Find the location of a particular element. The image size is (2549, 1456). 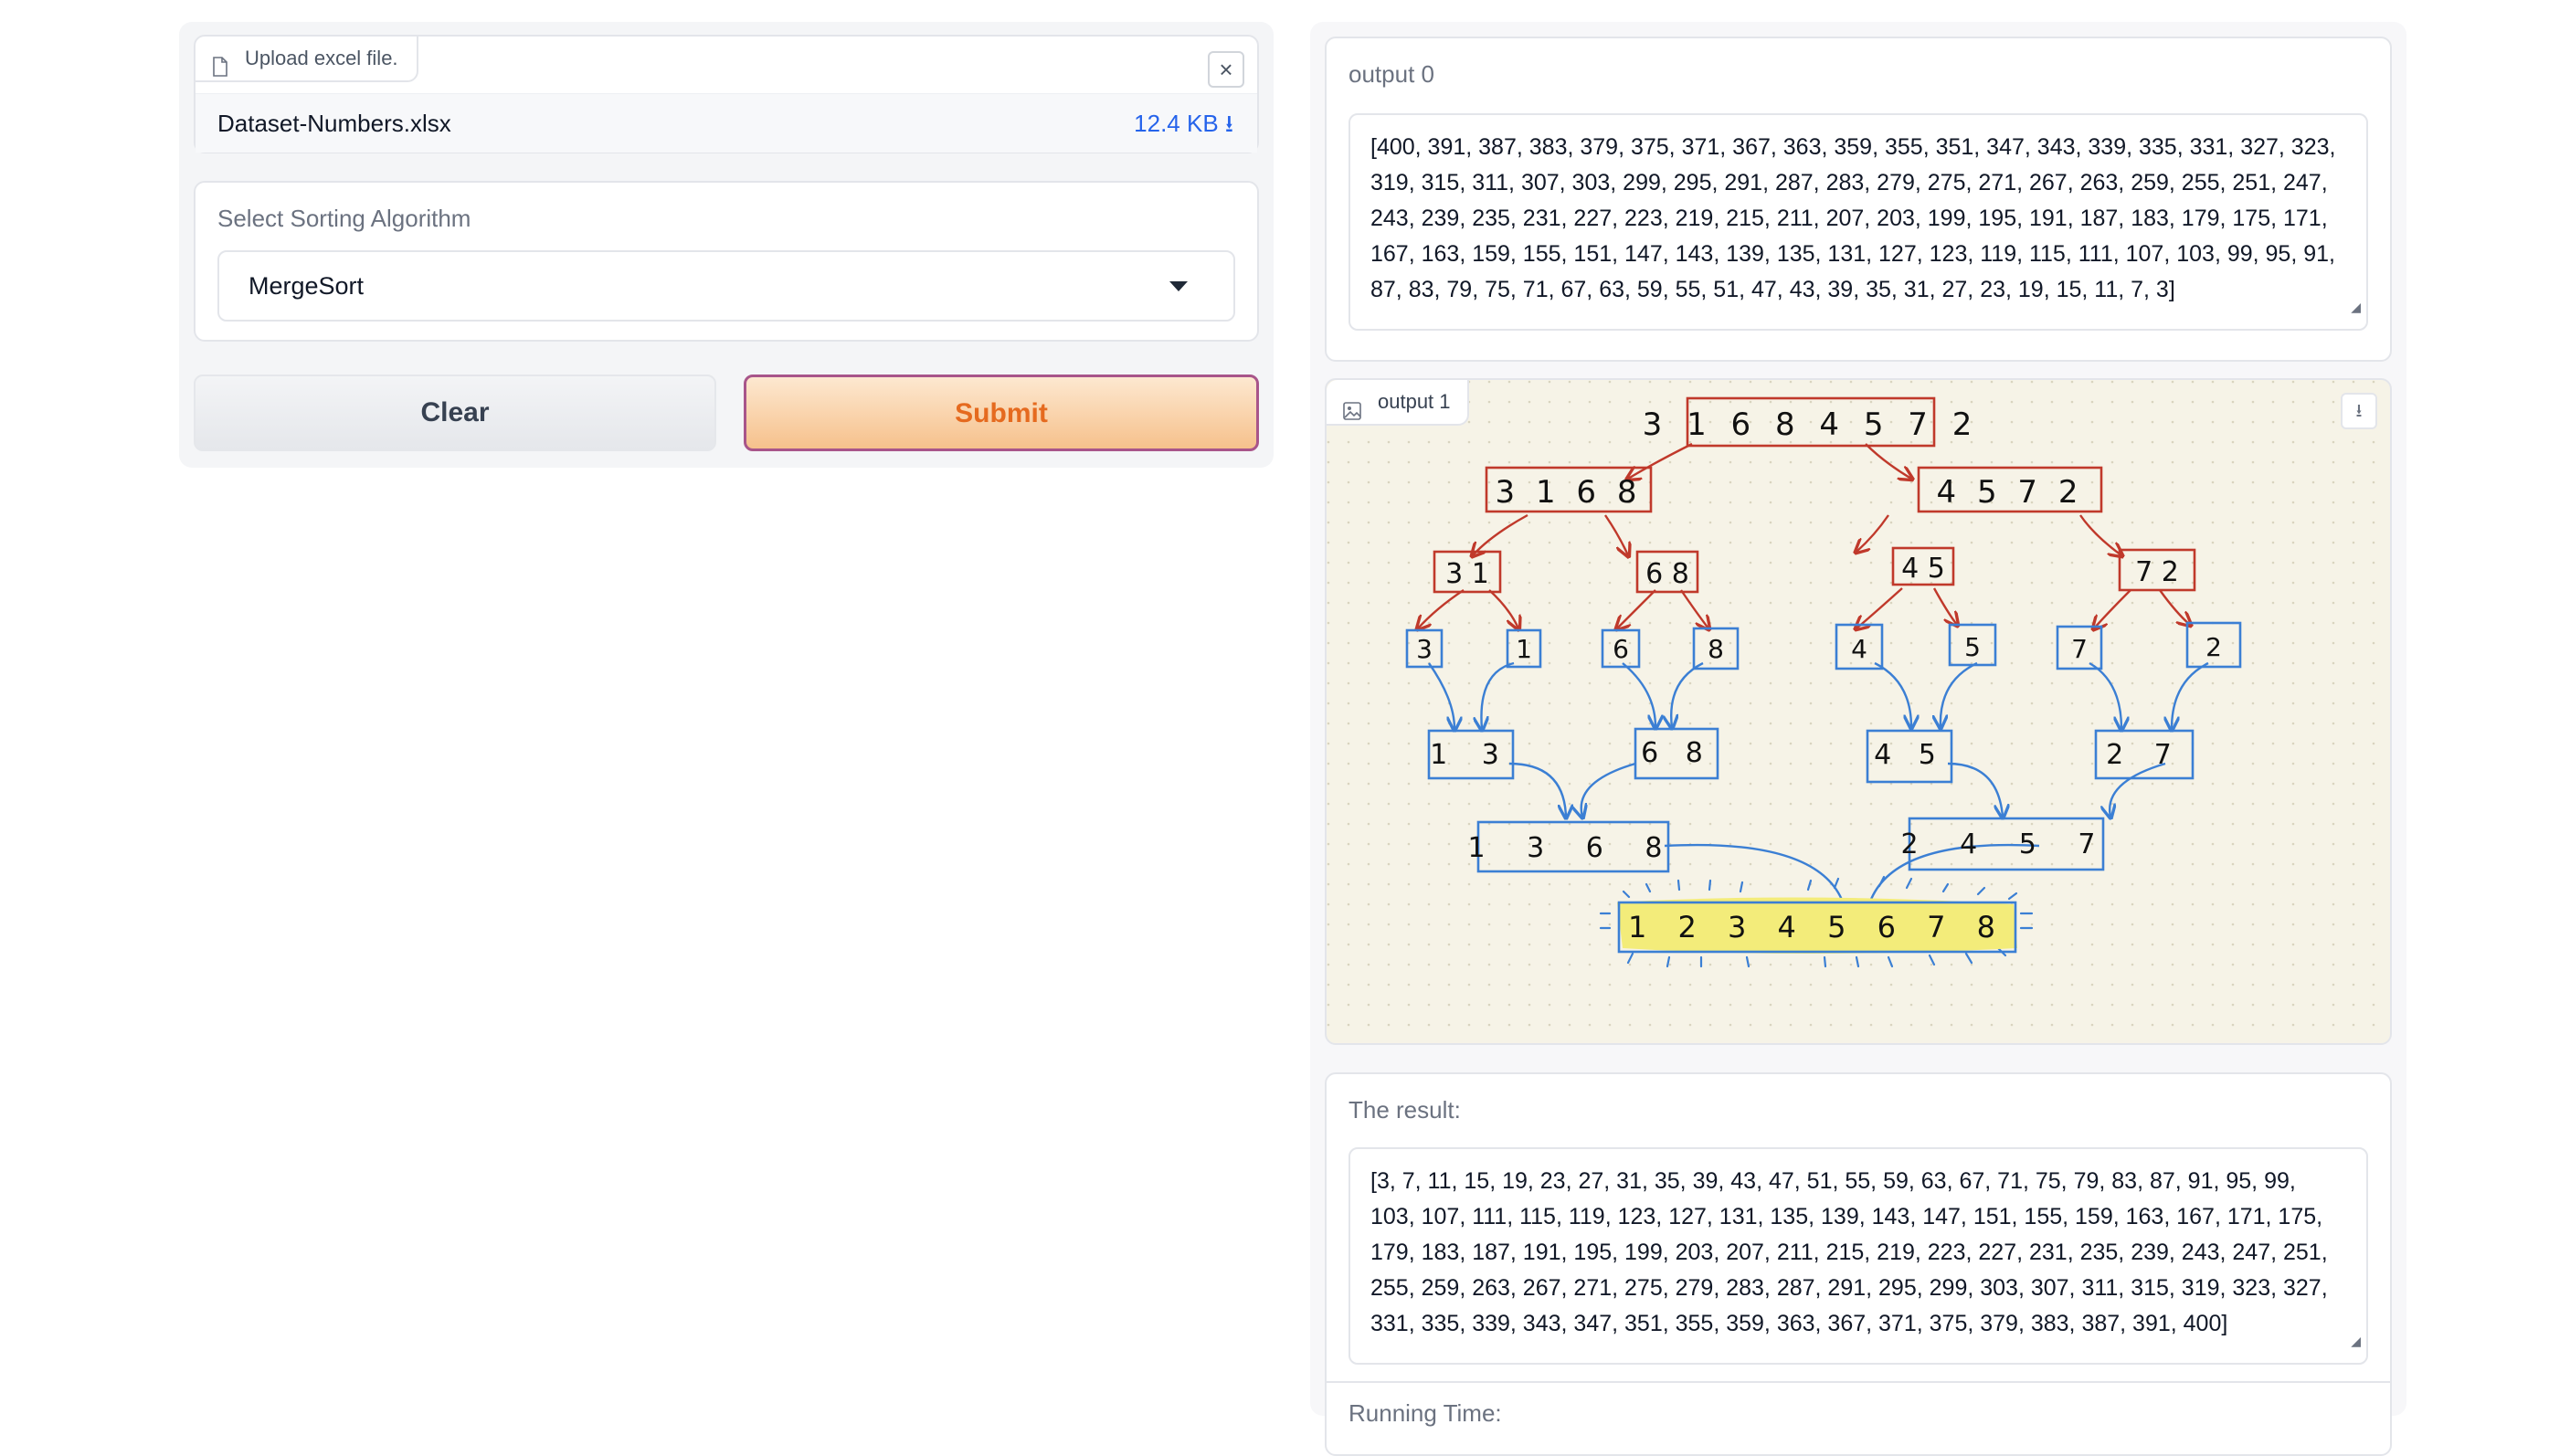

leaf-label-2: 1 is located at coordinates (1524, 649).